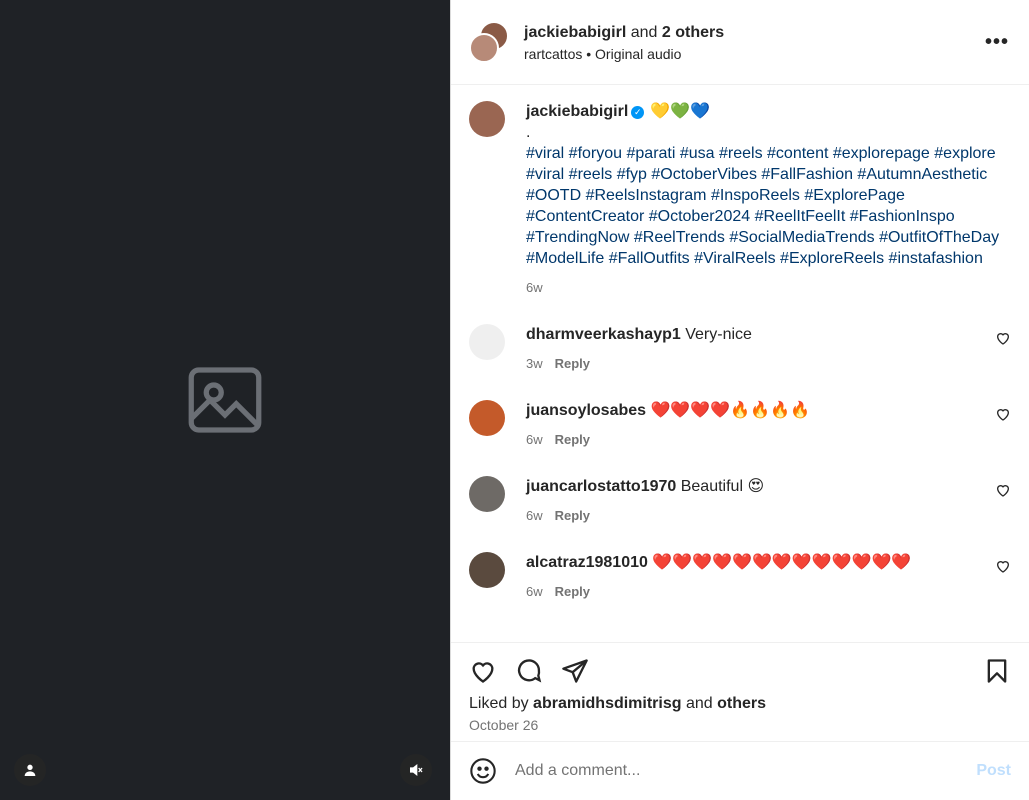  Describe the element at coordinates (760, 349) in the screenshot. I see `comment-body: dharmveerkashayp1 Very-nice 3w Reply` at that location.